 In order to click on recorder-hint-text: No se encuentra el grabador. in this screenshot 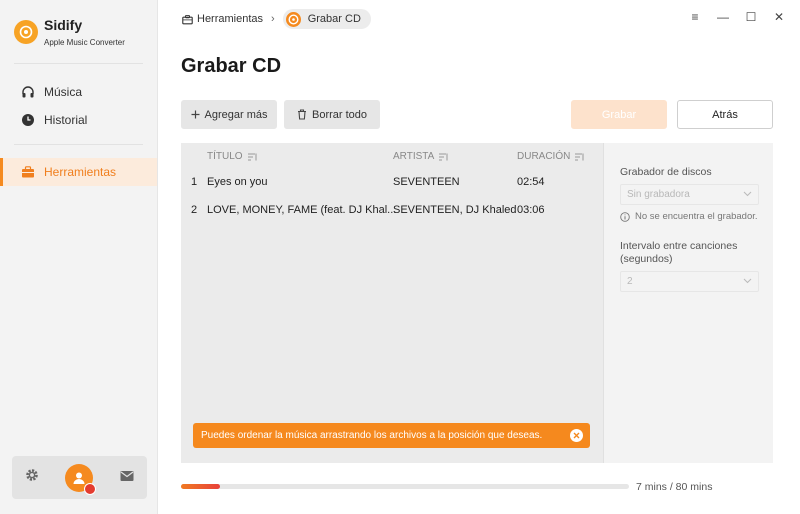, I will do `click(696, 216)`.